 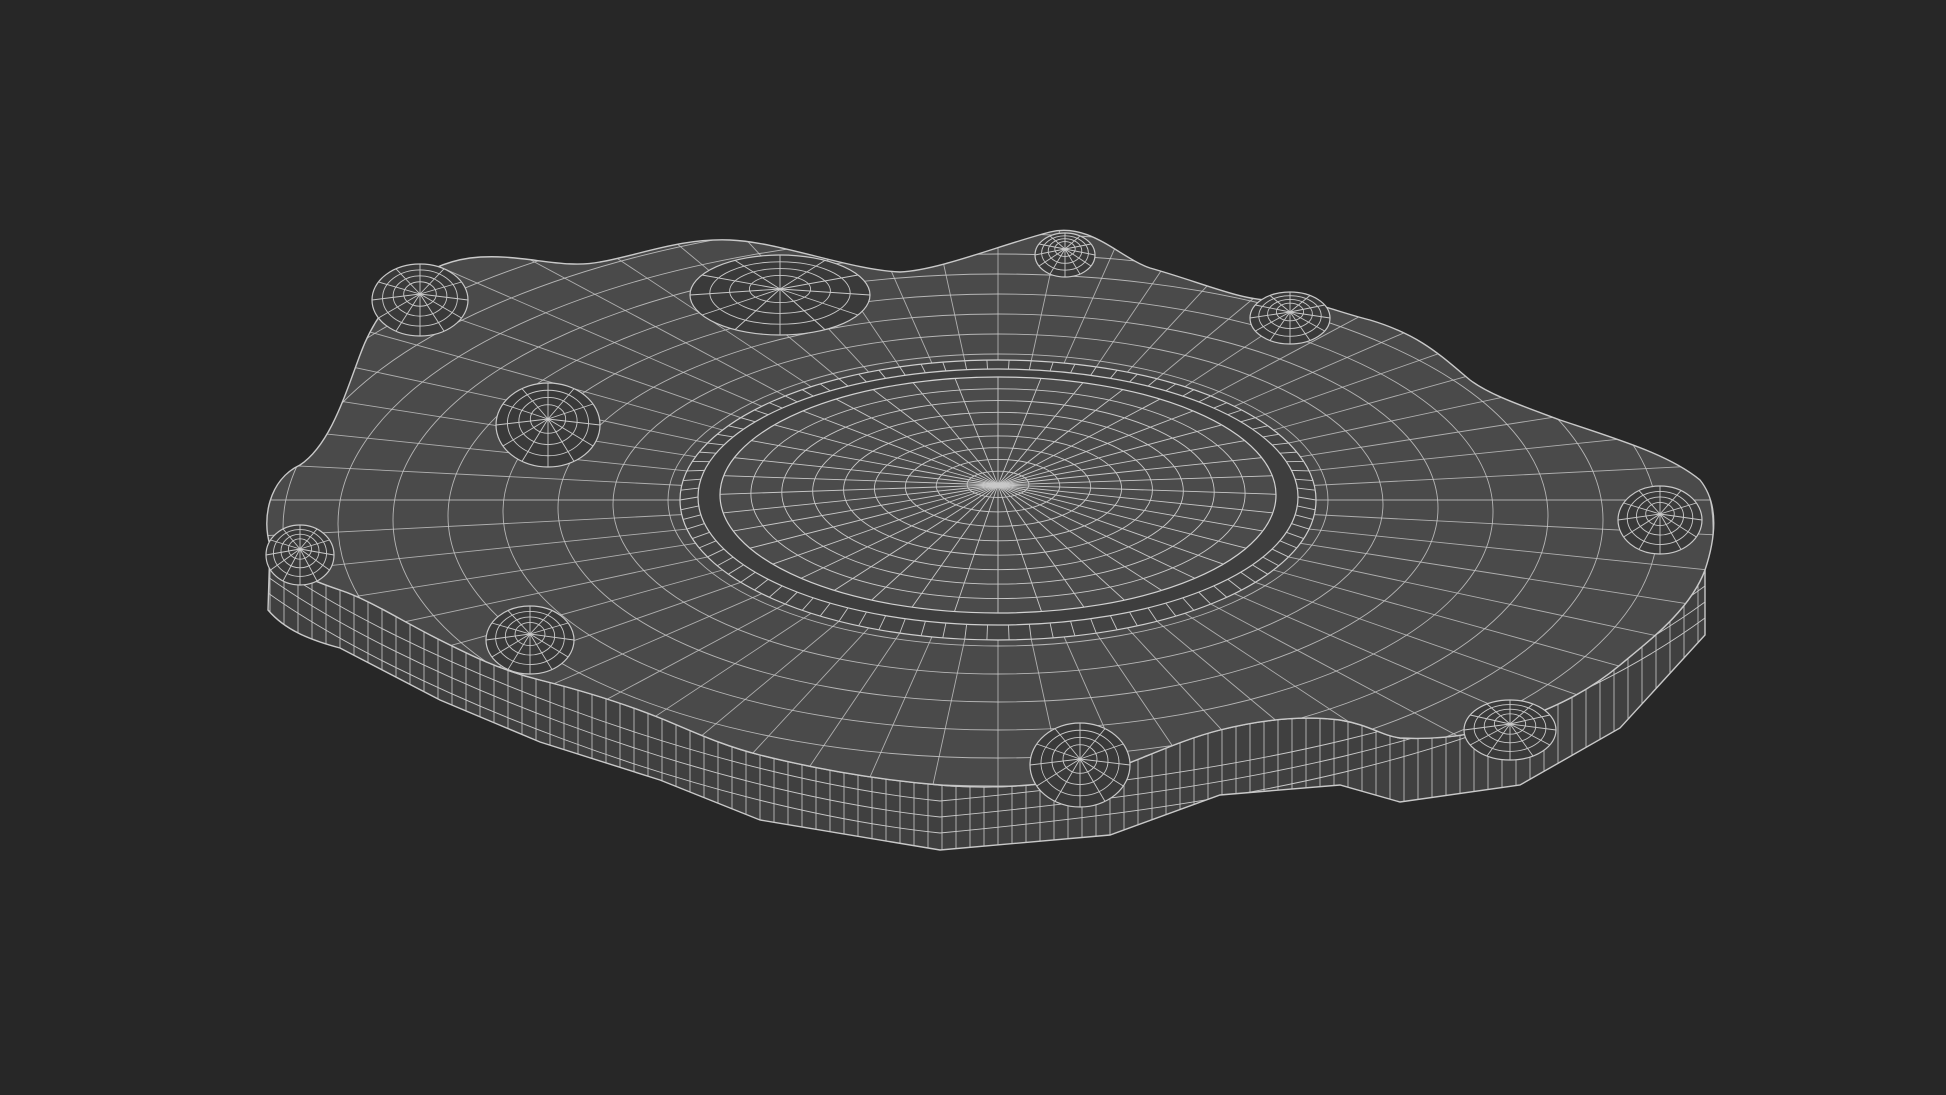 I want to click on scroll-back-center, so click(x=780, y=295).